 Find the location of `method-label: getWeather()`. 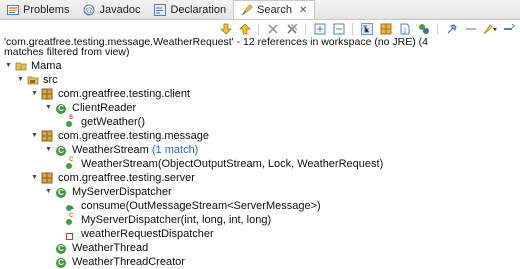

method-label: getWeather() is located at coordinates (113, 122).